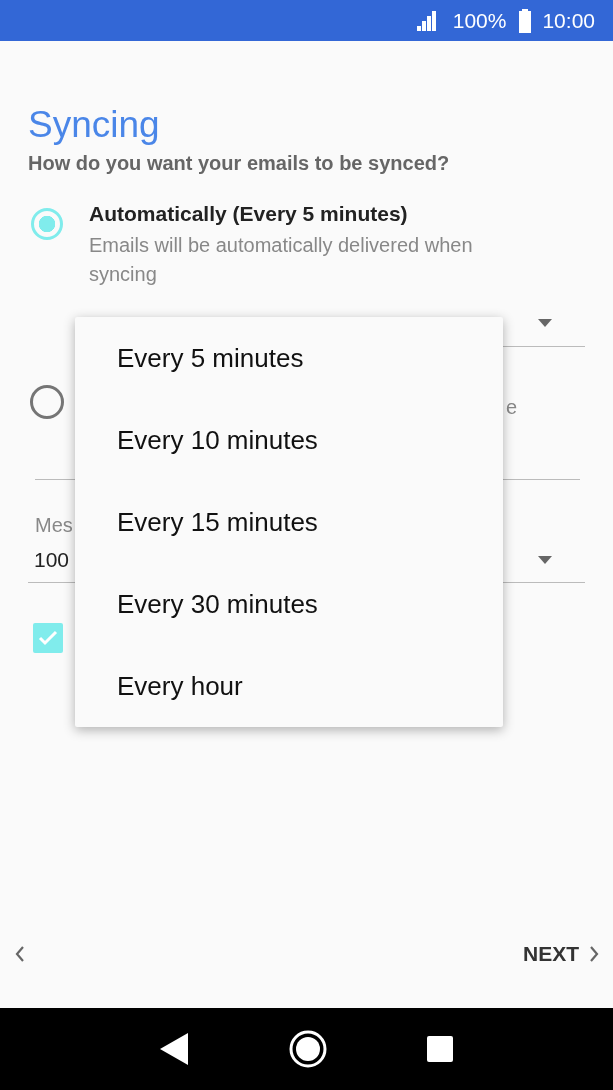 The width and height of the screenshot is (613, 1090). I want to click on next-button: NEXT, so click(561, 954).